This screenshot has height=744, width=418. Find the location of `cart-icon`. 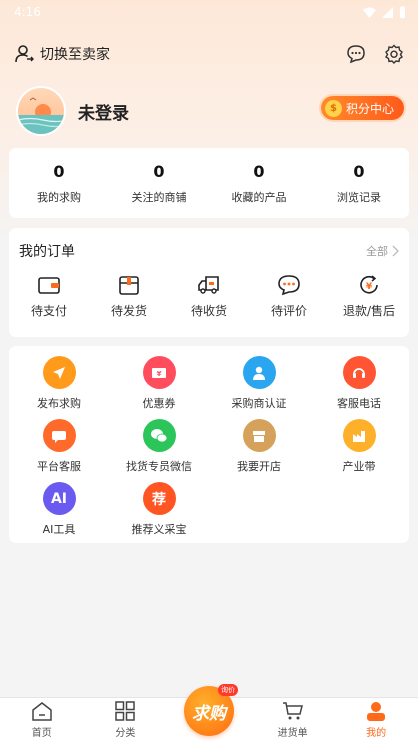

cart-icon is located at coordinates (292, 711).